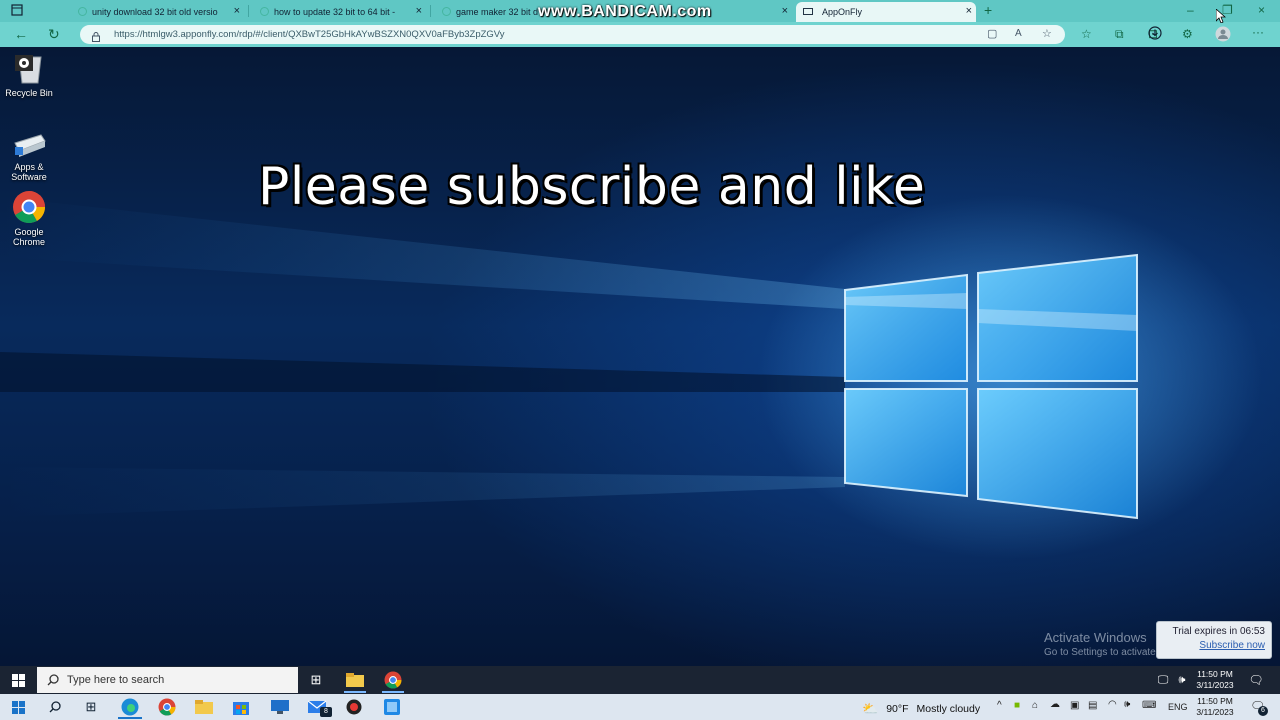 This screenshot has width=1280, height=720. I want to click on desktop-icon-label: Google Chrome, so click(28, 237).